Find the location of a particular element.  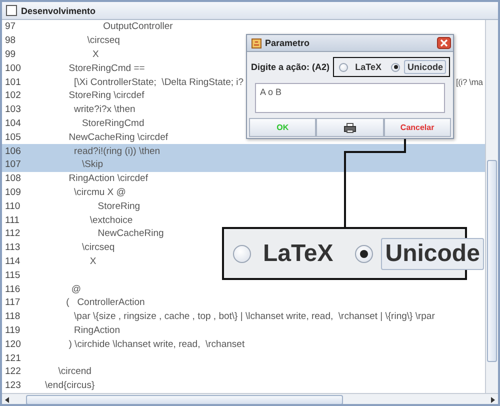

line-number: 108 is located at coordinates (13, 178).